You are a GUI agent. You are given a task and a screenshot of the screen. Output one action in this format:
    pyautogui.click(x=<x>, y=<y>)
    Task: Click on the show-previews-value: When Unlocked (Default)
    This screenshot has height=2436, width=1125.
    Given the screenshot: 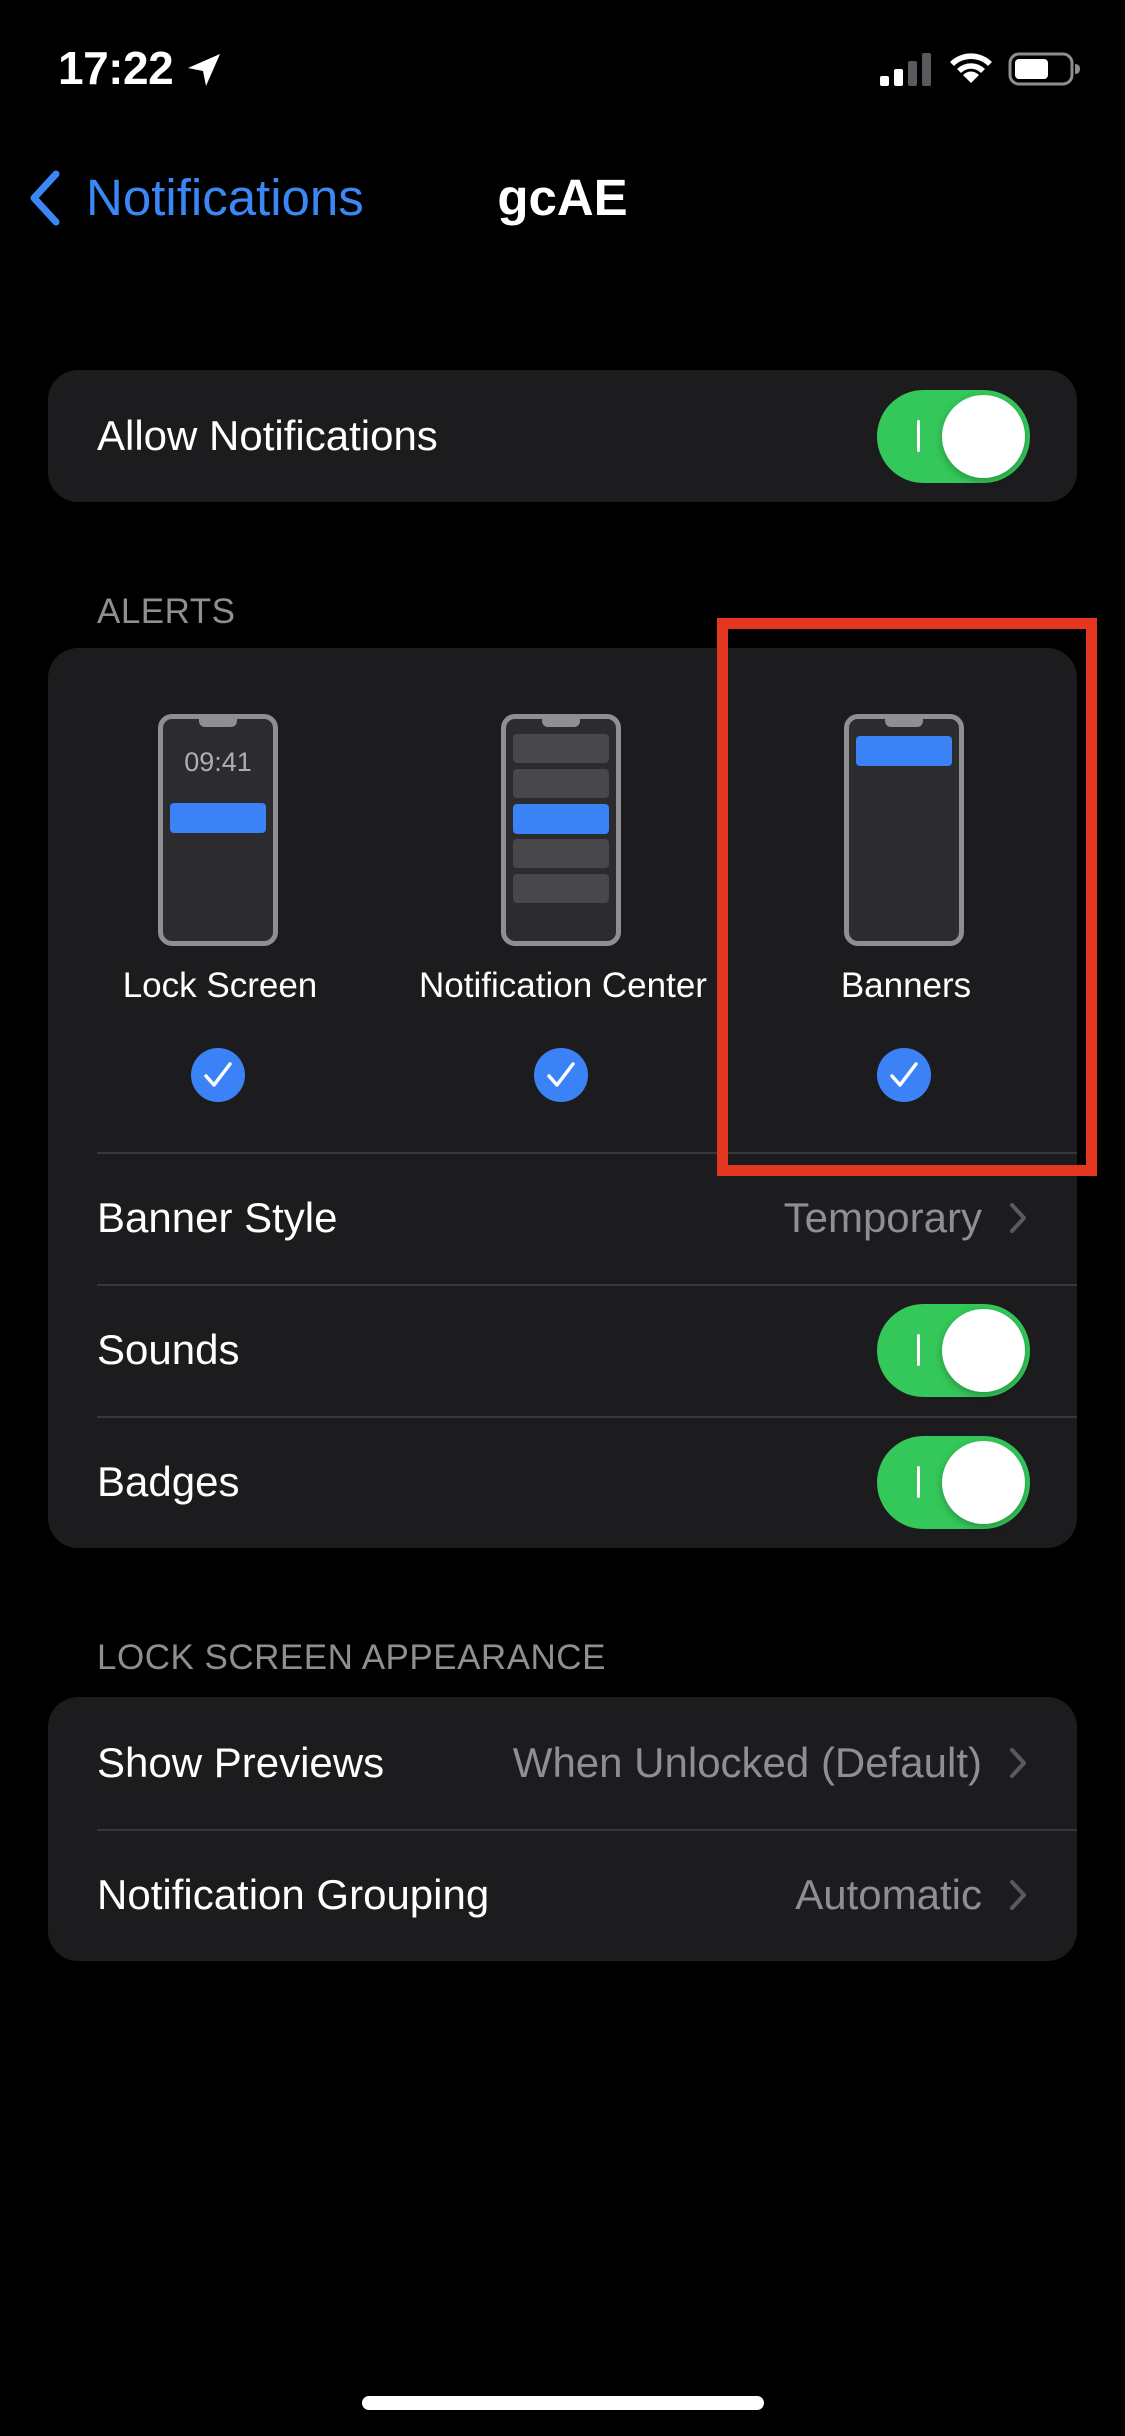 What is the action you would take?
    pyautogui.click(x=747, y=1762)
    